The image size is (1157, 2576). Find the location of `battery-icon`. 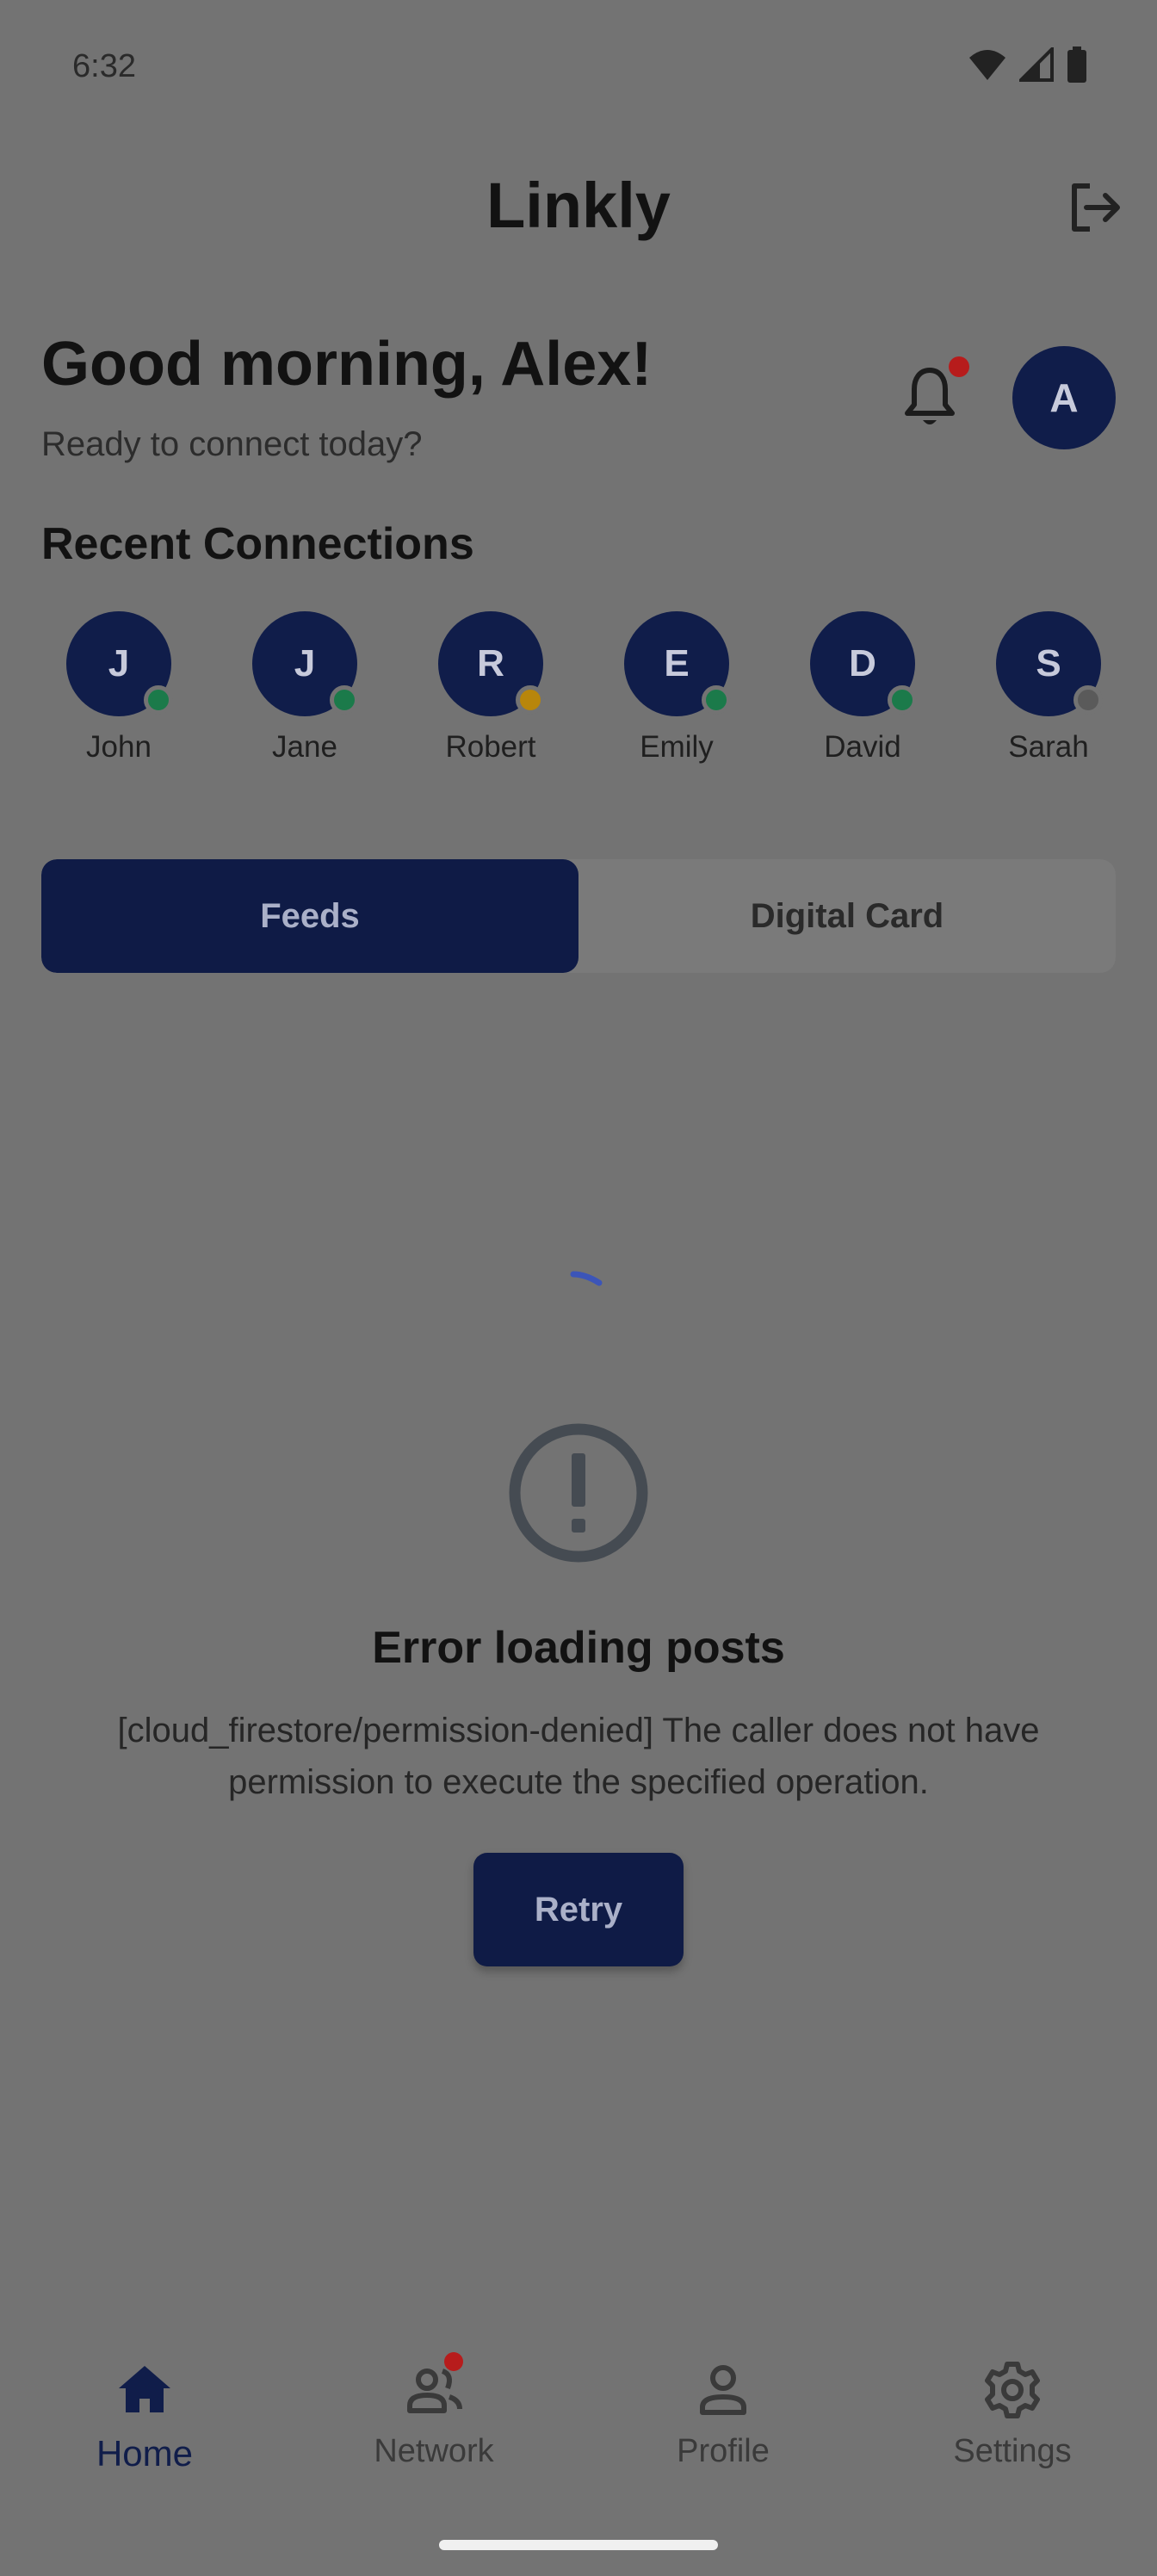

battery-icon is located at coordinates (1077, 64).